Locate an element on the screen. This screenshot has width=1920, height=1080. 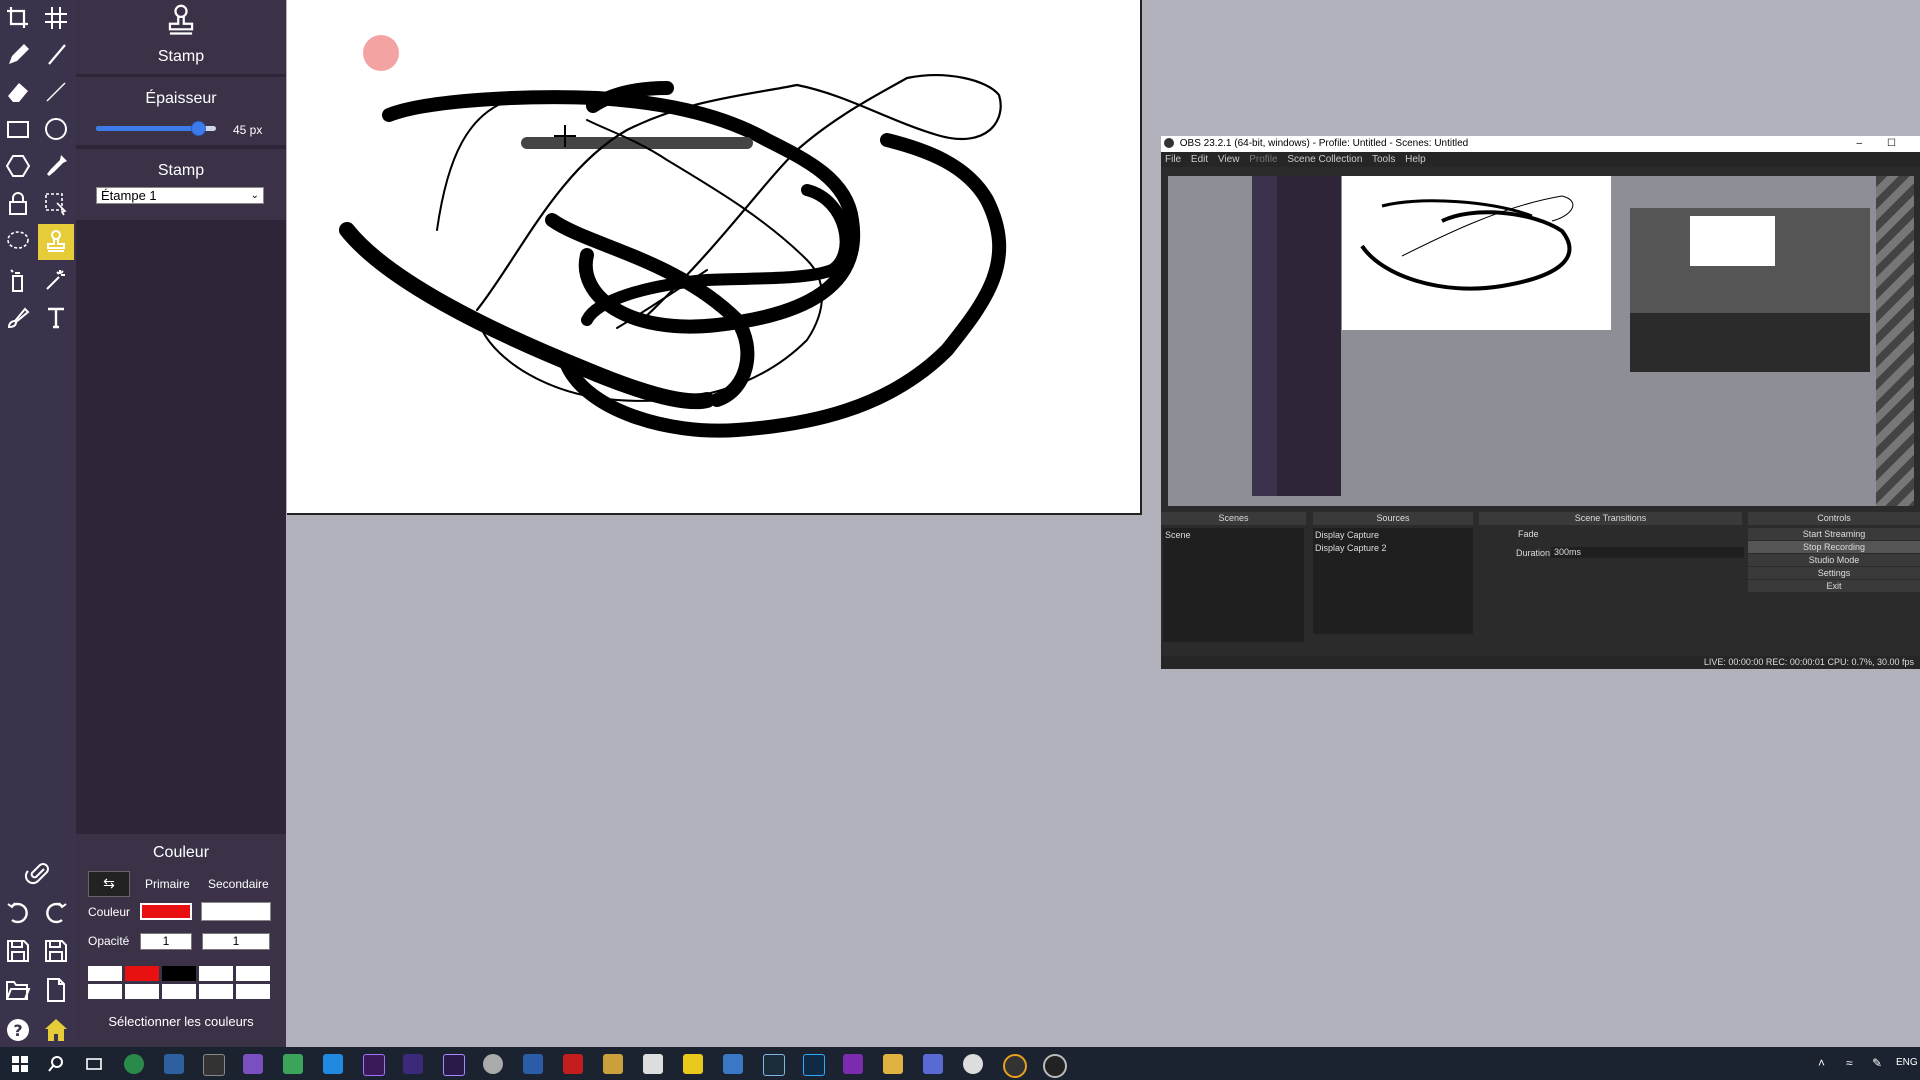
sticky-notes-icon is located at coordinates (693, 1064).